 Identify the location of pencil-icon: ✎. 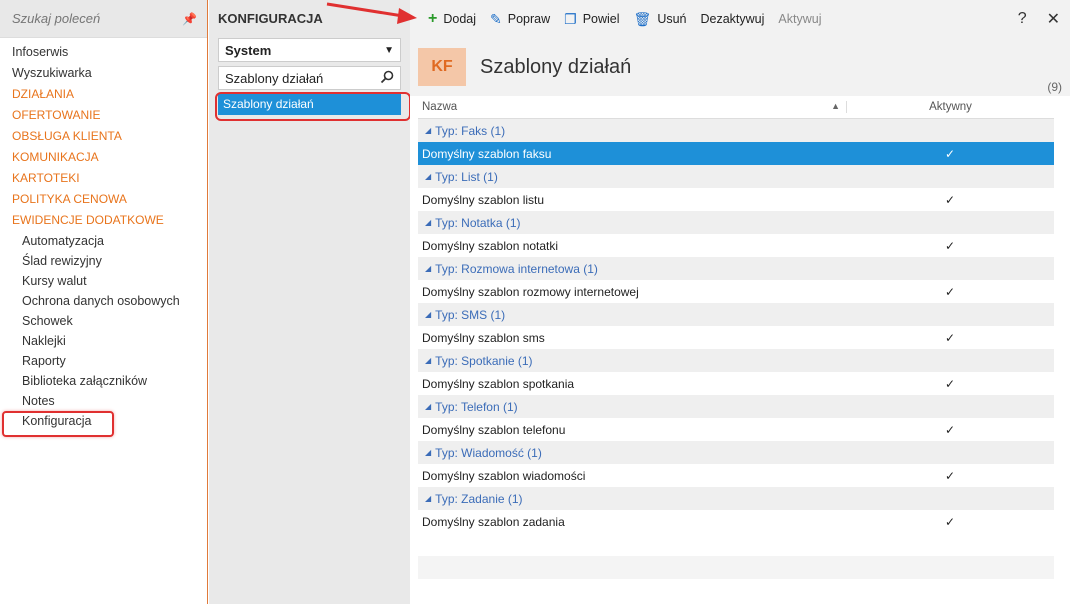
(496, 18).